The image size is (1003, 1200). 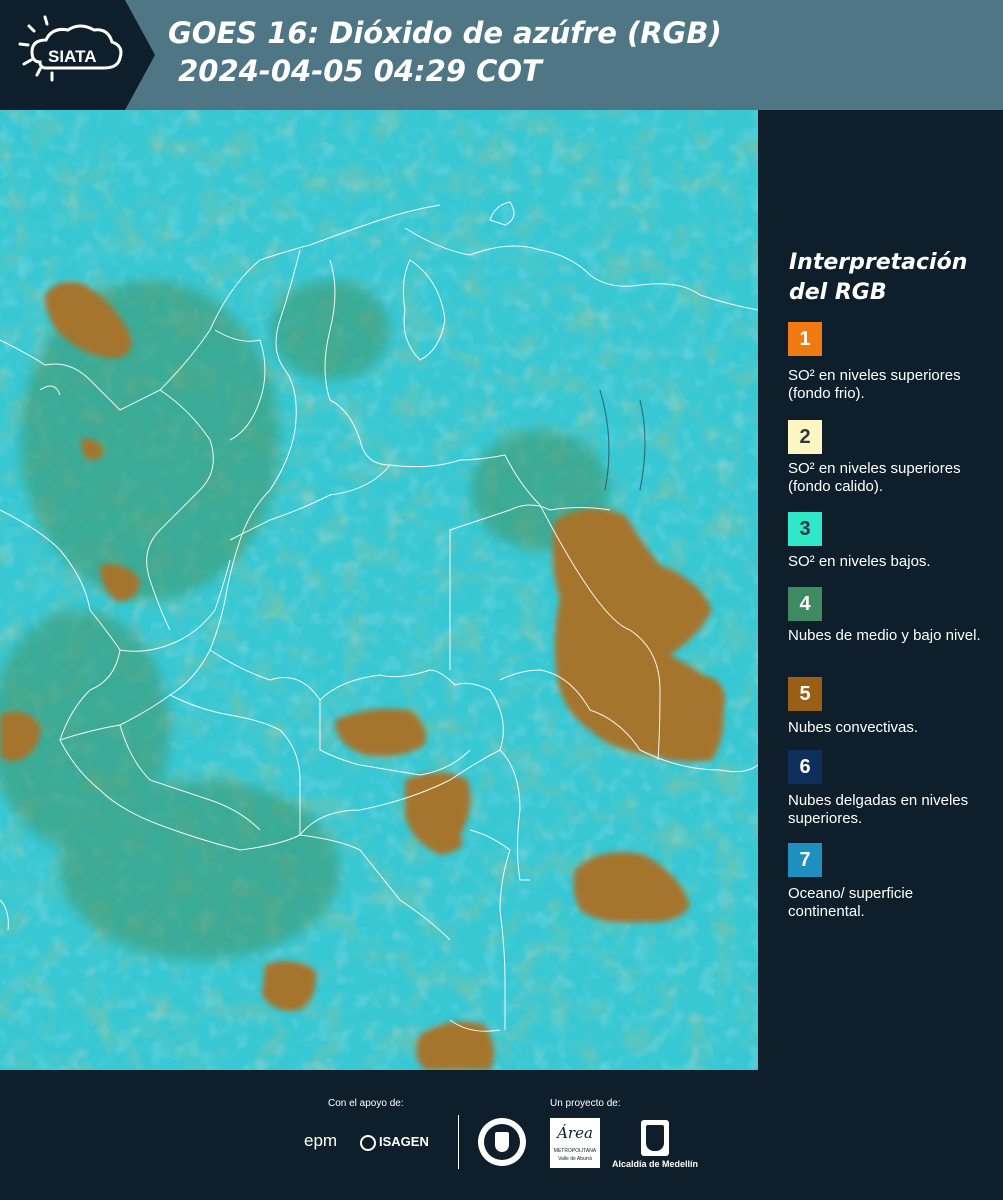 I want to click on area-metropolitana-logo: Área METROPOLITANA Valle de Aburrá, so click(x=575, y=1143).